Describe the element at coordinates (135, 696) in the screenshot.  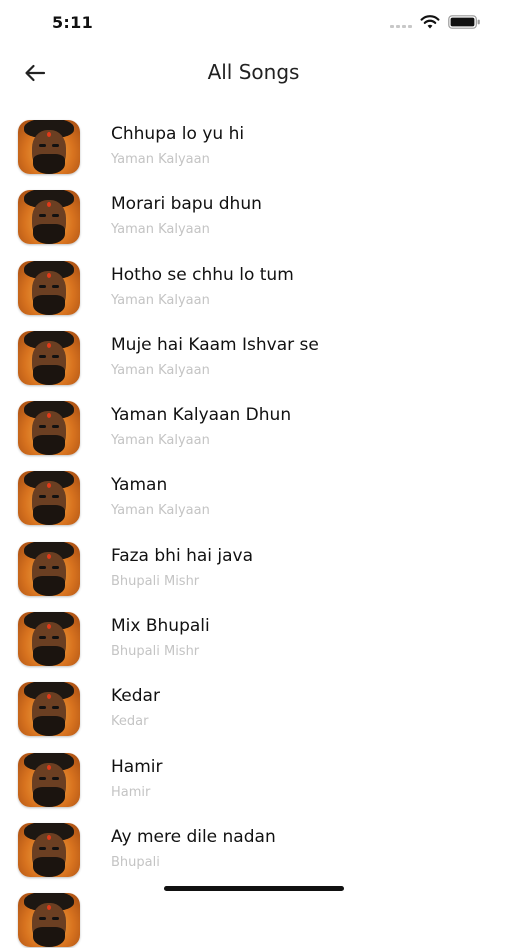
I see `song-title: Kedar` at that location.